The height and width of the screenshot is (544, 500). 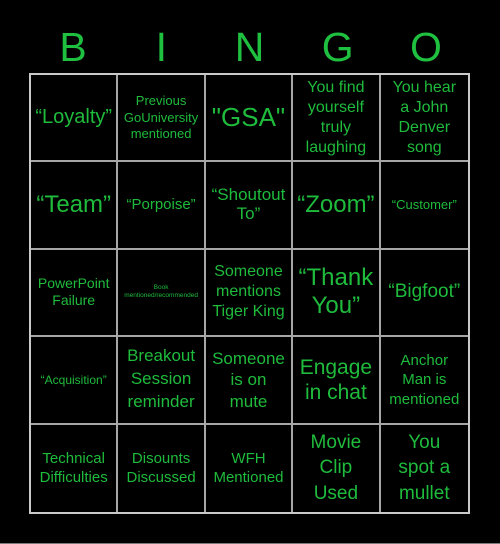 I want to click on bingo-cell-r1-c3: "GSA", so click(x=249, y=119).